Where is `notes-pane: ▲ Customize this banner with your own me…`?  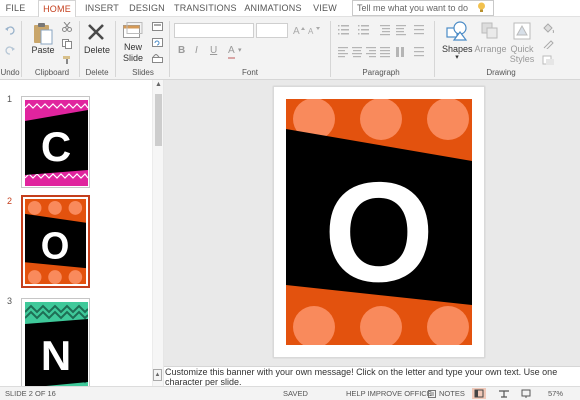 notes-pane: ▲ Customize this banner with your own me… is located at coordinates (366, 376).